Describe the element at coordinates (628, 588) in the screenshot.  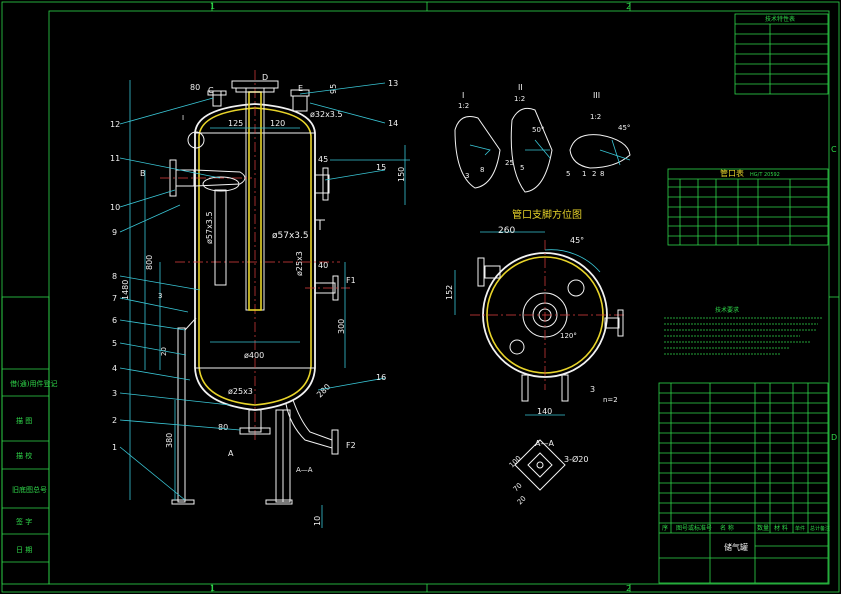
I see `zone-bottom-2: 2` at that location.